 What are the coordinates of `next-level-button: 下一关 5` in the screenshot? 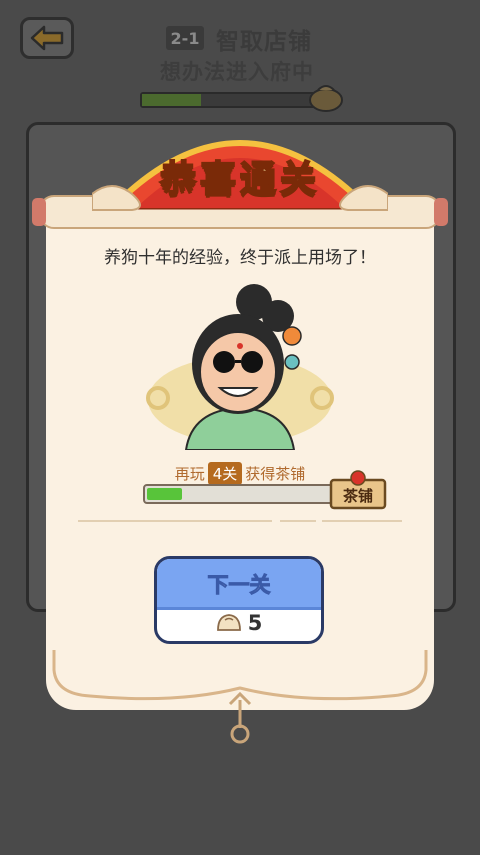 It's located at (239, 600).